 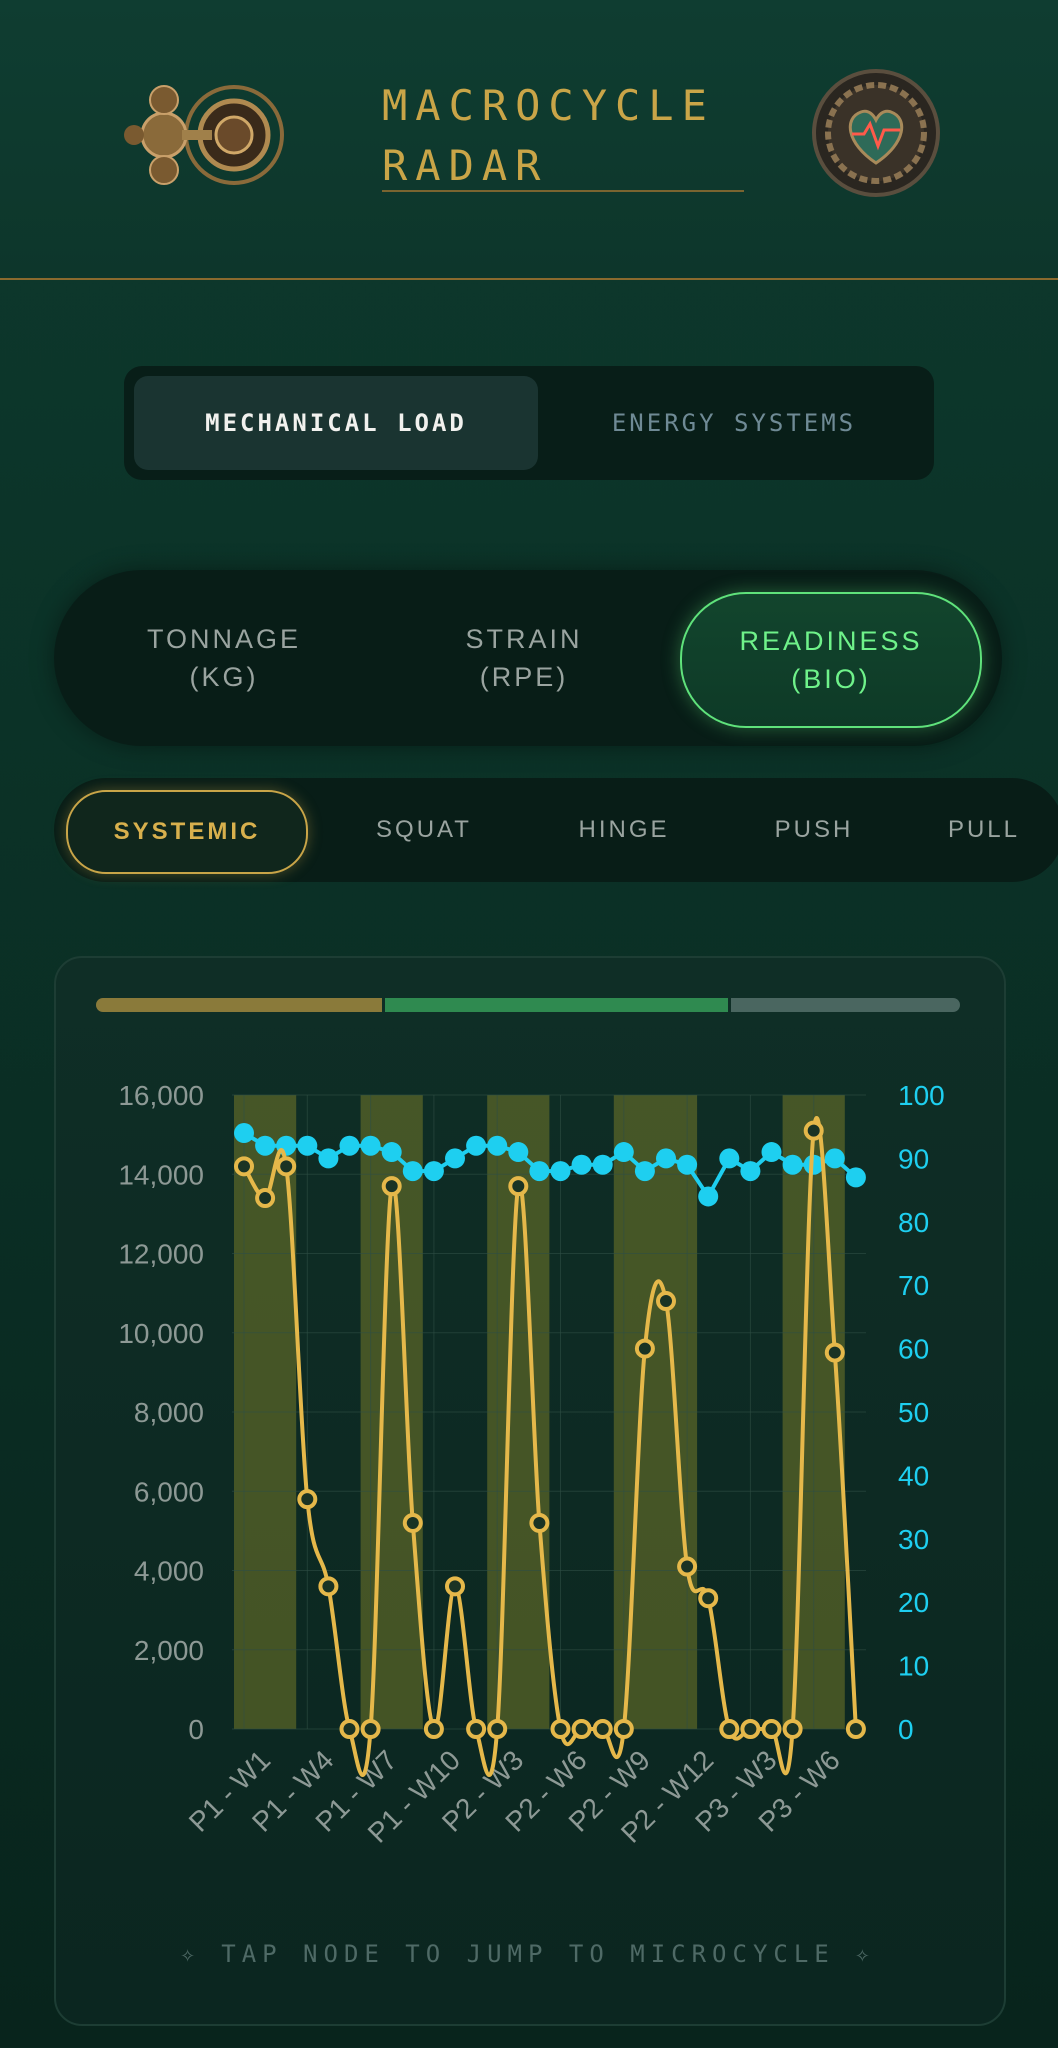 I want to click on movement-filter: SYSTEMIC SQUAT HINGE PUSH PULL, so click(x=556, y=830).